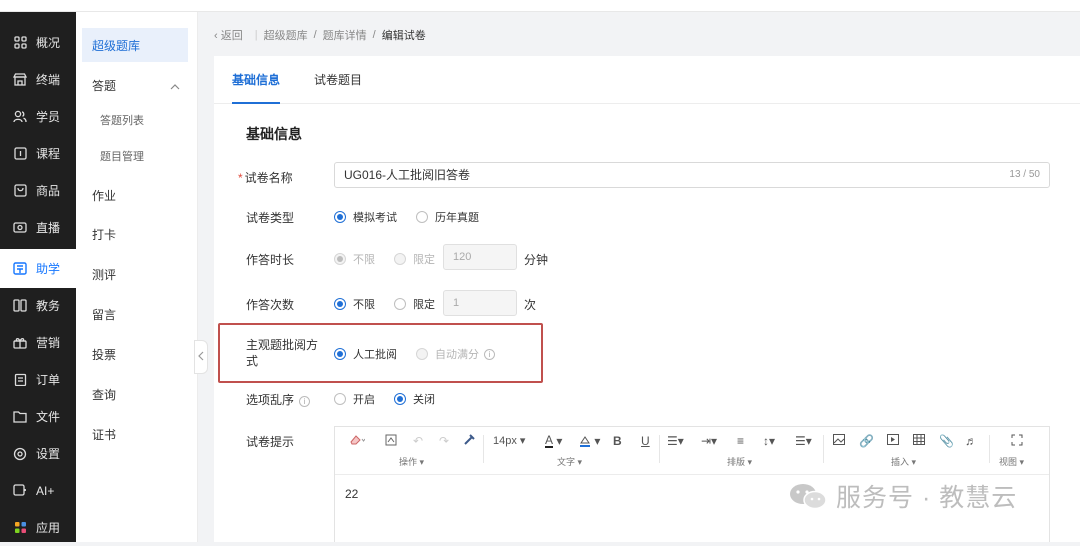 This screenshot has width=1080, height=546. I want to click on rail-item-settings: 设置, so click(38, 453).